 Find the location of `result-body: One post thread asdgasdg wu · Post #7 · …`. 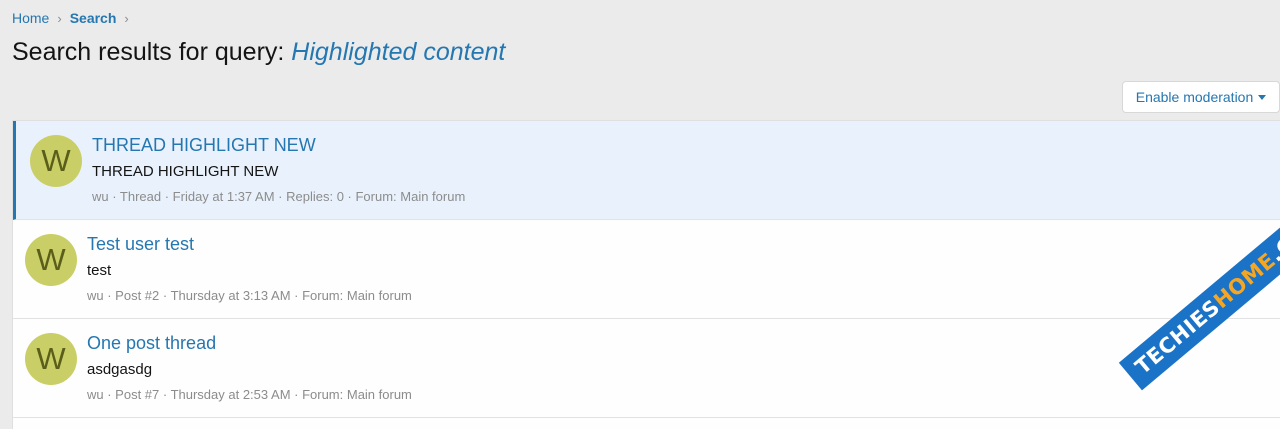

result-body: One post thread asdgasdg wu · Post #7 · … is located at coordinates (249, 367).